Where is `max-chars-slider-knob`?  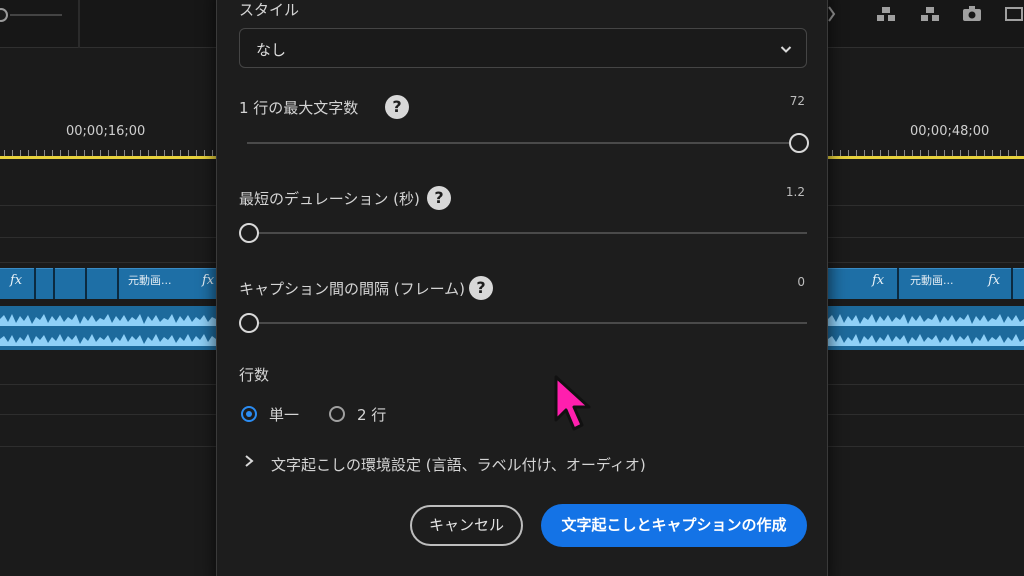
max-chars-slider-knob is located at coordinates (799, 143).